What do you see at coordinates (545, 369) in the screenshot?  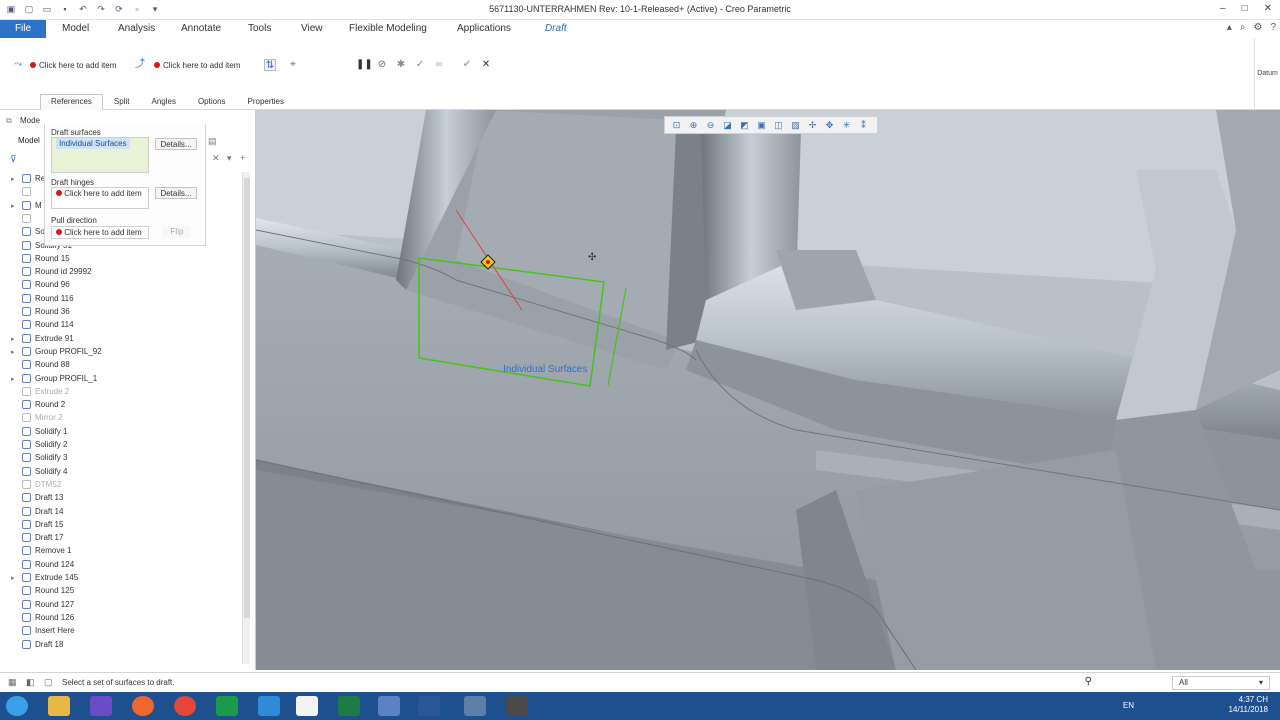 I see `selection-label: Individual Surfaces` at bounding box center [545, 369].